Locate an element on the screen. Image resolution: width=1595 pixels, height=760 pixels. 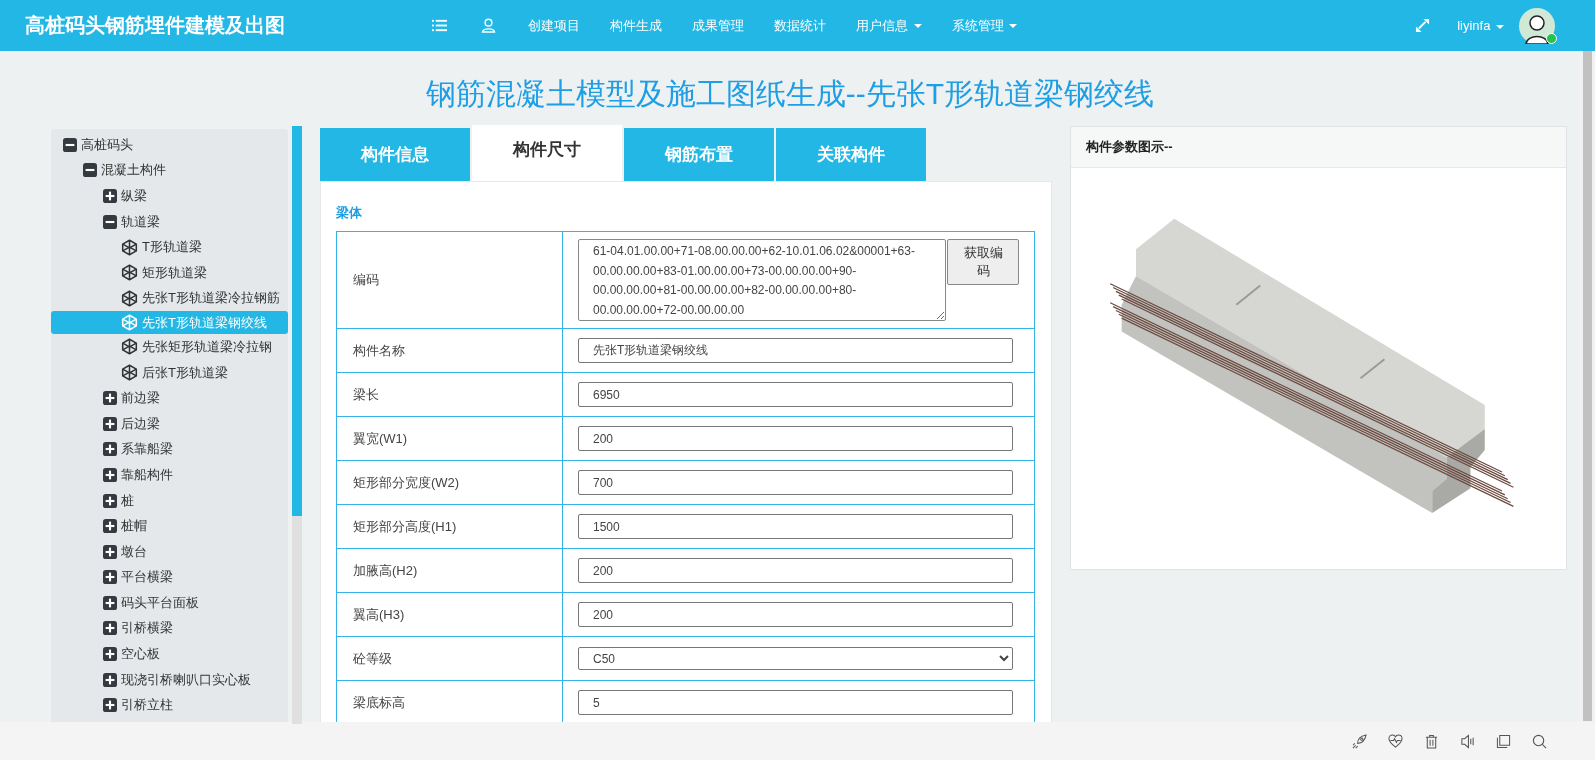
field-label: 编码 is located at coordinates (449, 280).